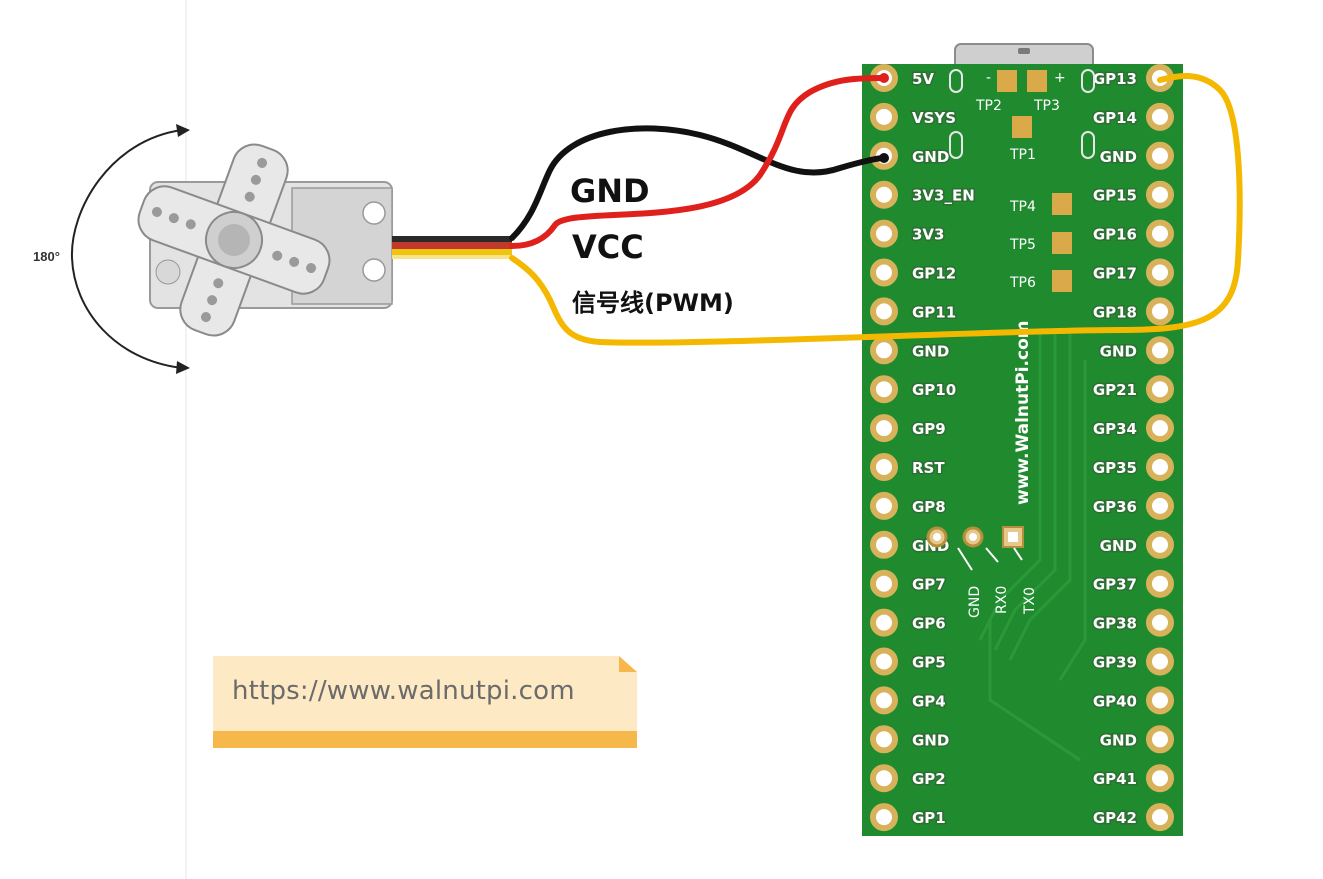 The height and width of the screenshot is (879, 1323). I want to click on right-pin-label: GP36, so click(1115, 507).